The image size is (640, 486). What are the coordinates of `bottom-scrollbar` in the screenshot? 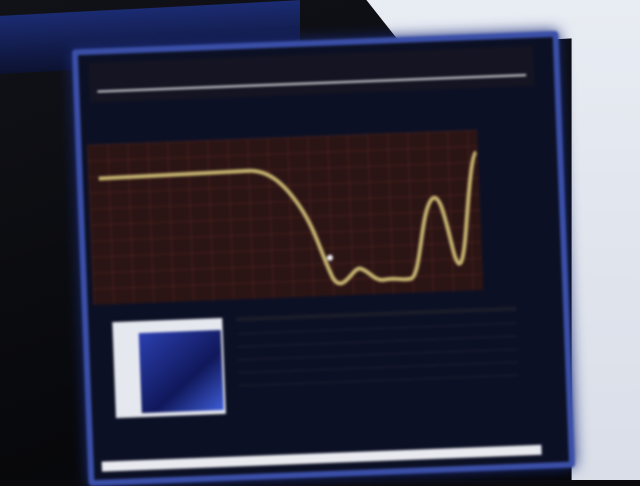 It's located at (322, 458).